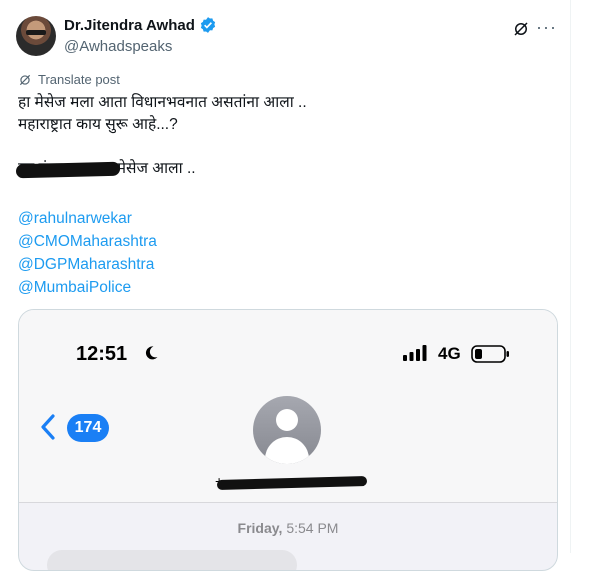 The width and height of the screenshot is (596, 571). Describe the element at coordinates (415, 353) in the screenshot. I see `cellular-signal-icon` at that location.